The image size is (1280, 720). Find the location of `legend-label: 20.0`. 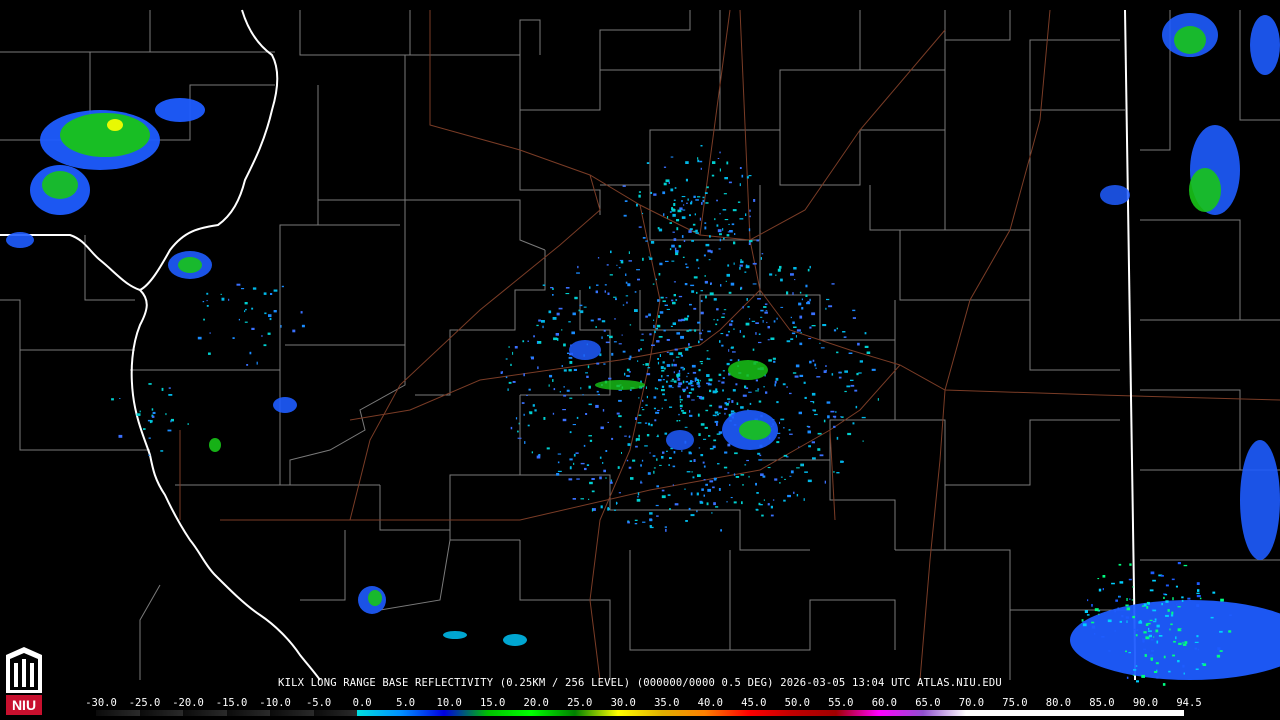

legend-label: 20.0 is located at coordinates (536, 703).